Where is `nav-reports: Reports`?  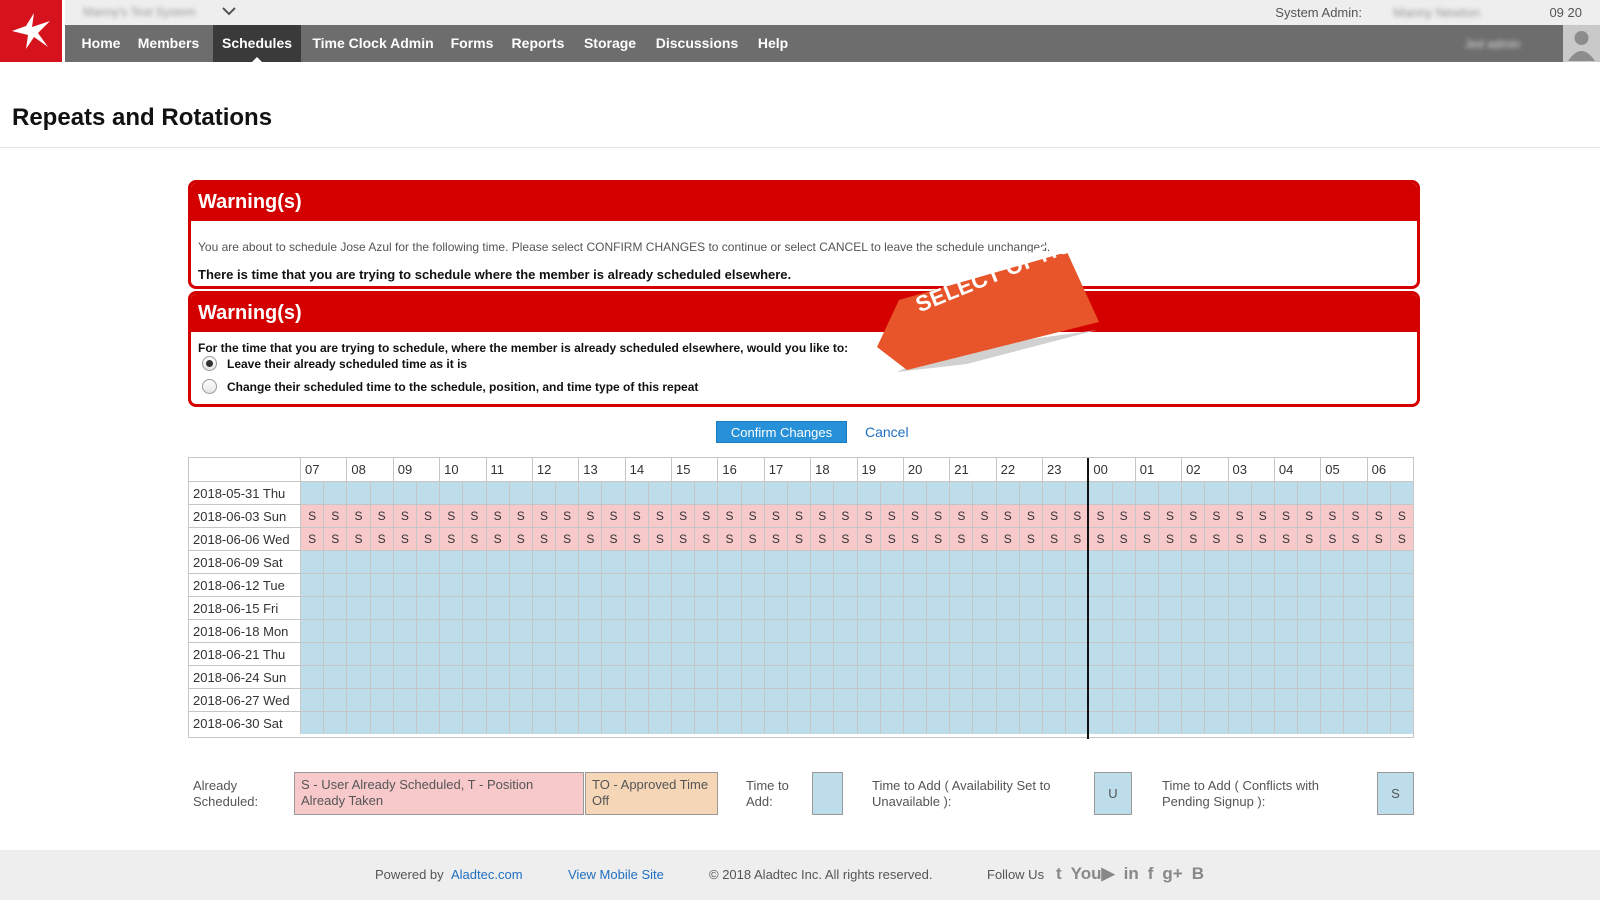 nav-reports: Reports is located at coordinates (538, 43).